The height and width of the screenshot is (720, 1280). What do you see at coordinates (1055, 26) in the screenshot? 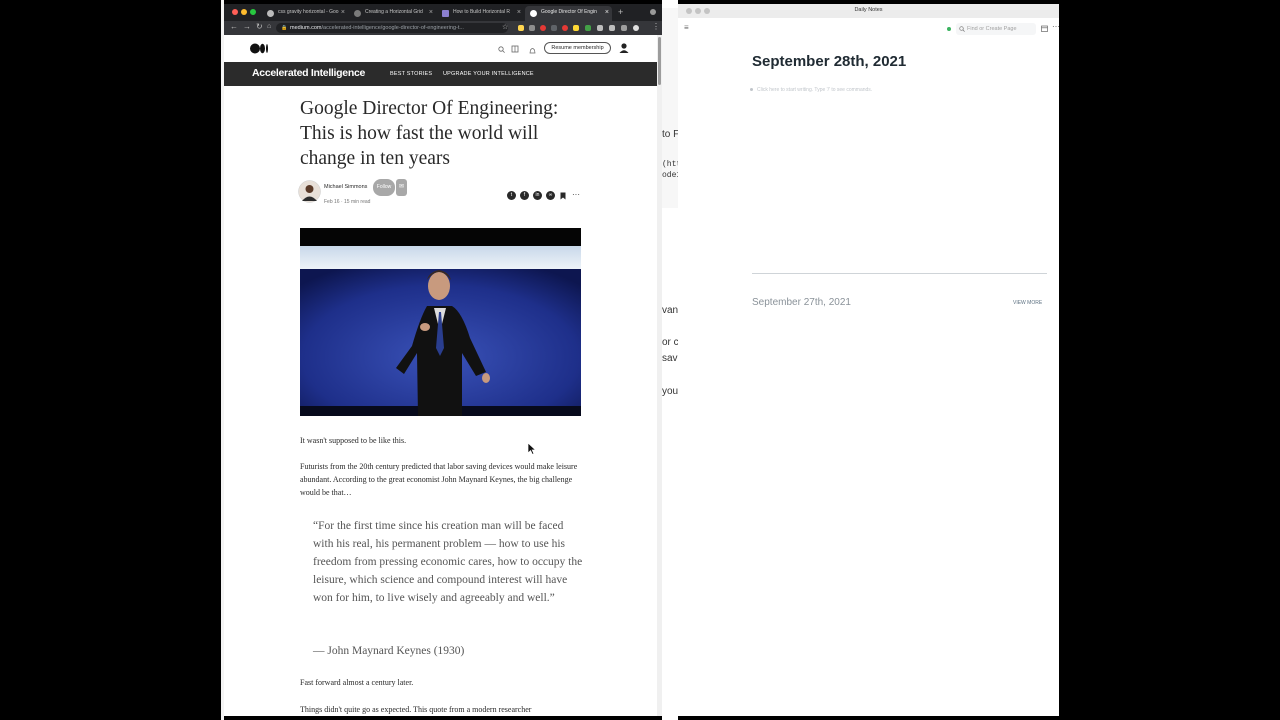
I see `more-options-icon: ⋯` at bounding box center [1055, 26].